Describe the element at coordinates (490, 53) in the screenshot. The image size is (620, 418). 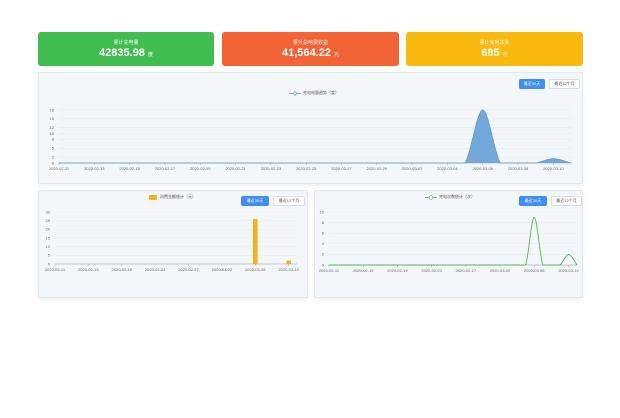
I see `stat-value: 685` at that location.